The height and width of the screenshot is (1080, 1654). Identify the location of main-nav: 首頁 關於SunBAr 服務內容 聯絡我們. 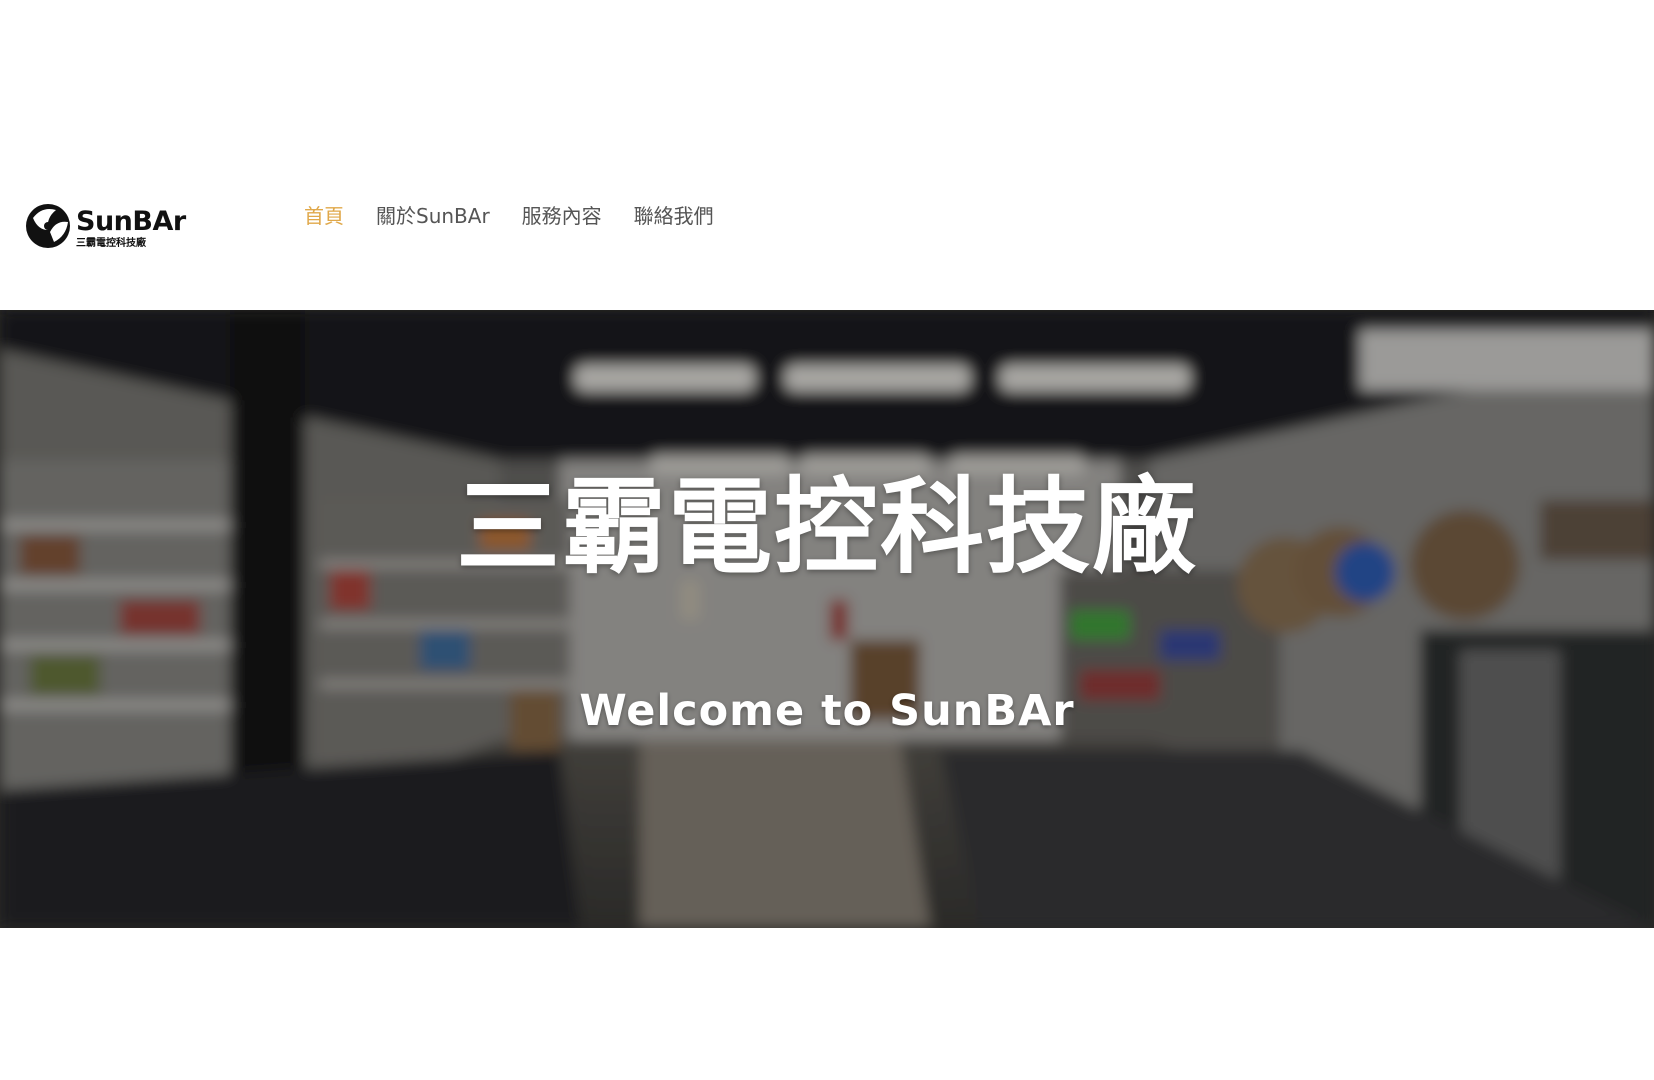
(525, 216).